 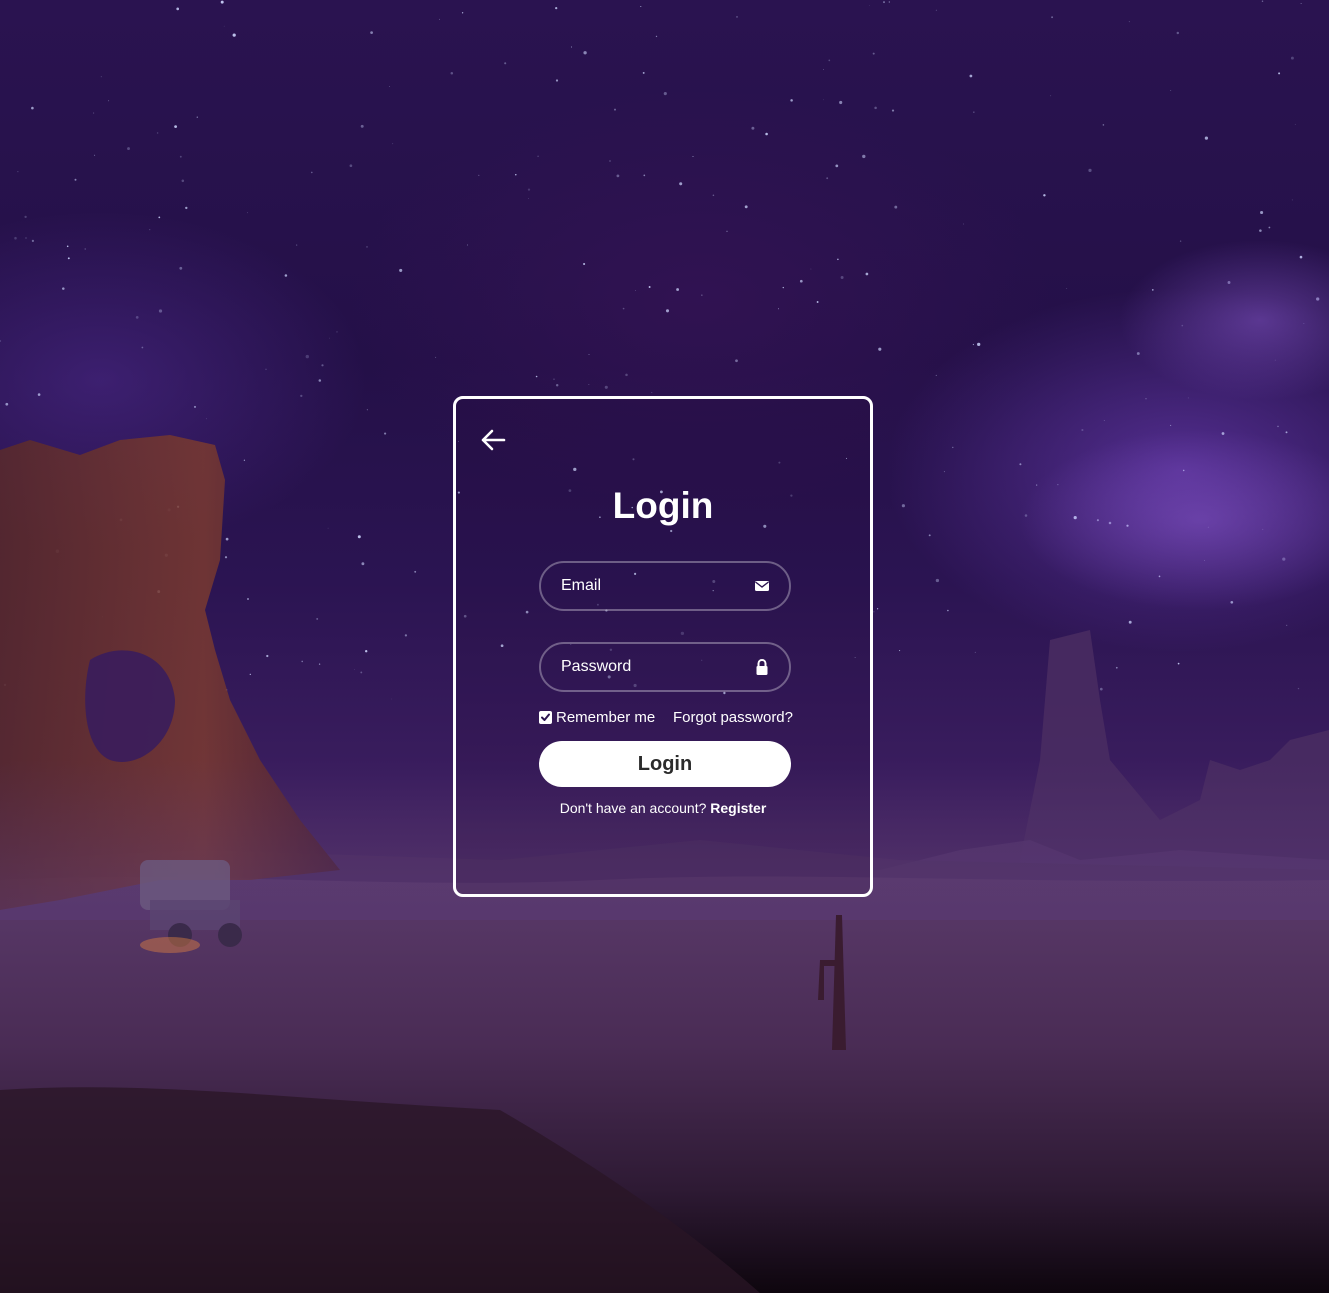 I want to click on login-button: Login, so click(x=665, y=764).